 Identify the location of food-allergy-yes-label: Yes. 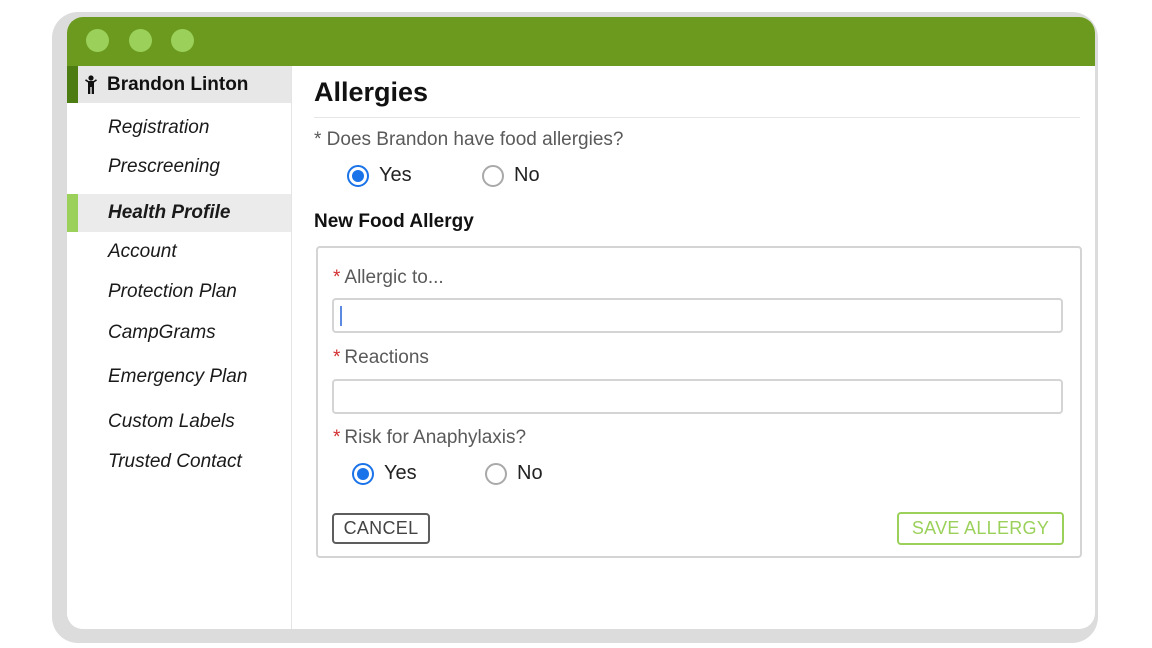
(395, 175).